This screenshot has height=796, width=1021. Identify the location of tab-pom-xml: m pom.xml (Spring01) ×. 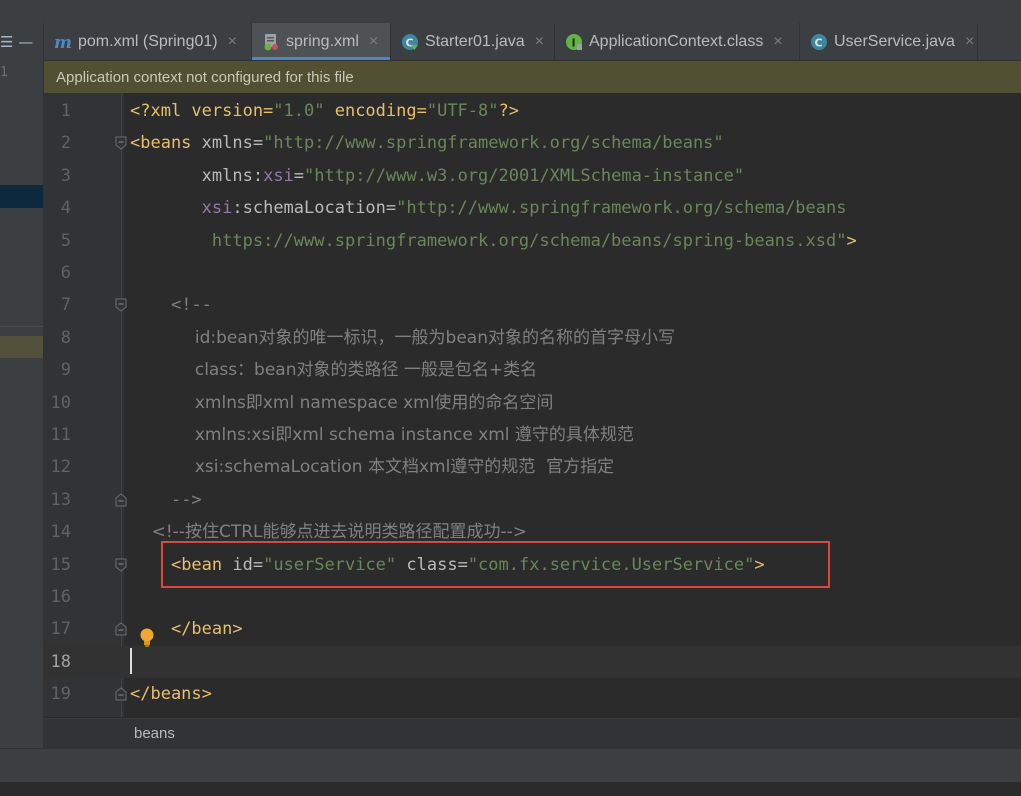
(148, 41).